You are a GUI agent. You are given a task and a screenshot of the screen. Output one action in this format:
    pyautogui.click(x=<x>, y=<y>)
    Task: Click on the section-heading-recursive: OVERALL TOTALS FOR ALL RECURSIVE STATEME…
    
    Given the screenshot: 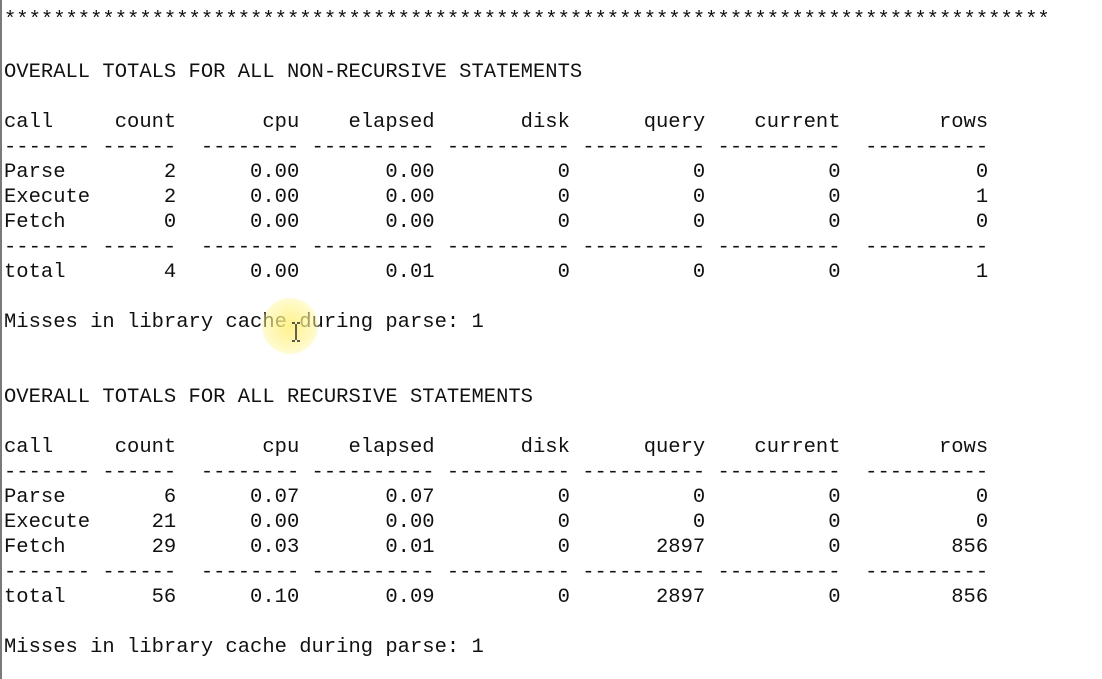 What is the action you would take?
    pyautogui.click(x=268, y=397)
    